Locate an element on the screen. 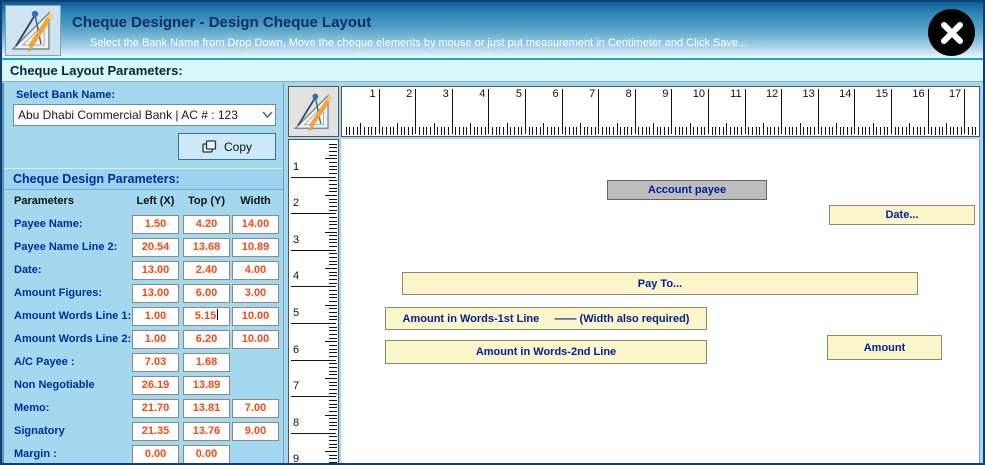 The width and height of the screenshot is (985, 465). param-input-top: 13.76 is located at coordinates (206, 431).